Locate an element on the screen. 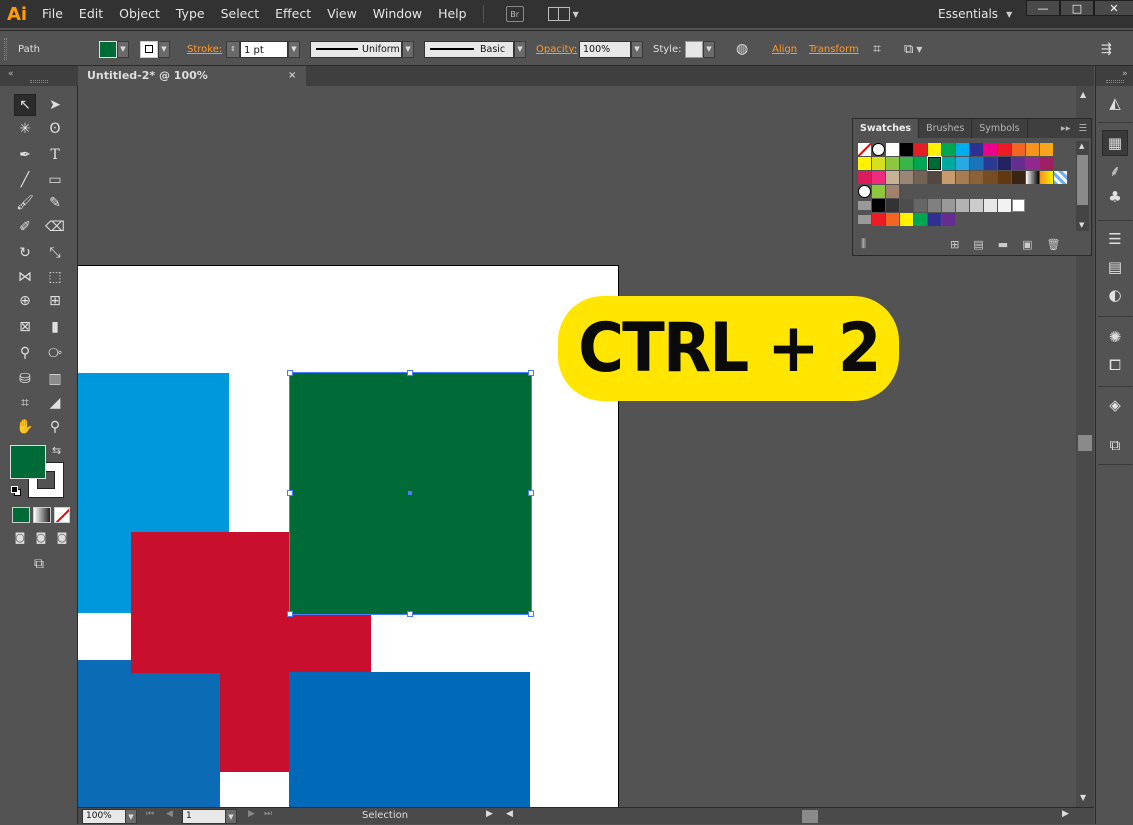 Image resolution: width=1133 pixels, height=825 pixels. zoom-field: 100% is located at coordinates (104, 816).